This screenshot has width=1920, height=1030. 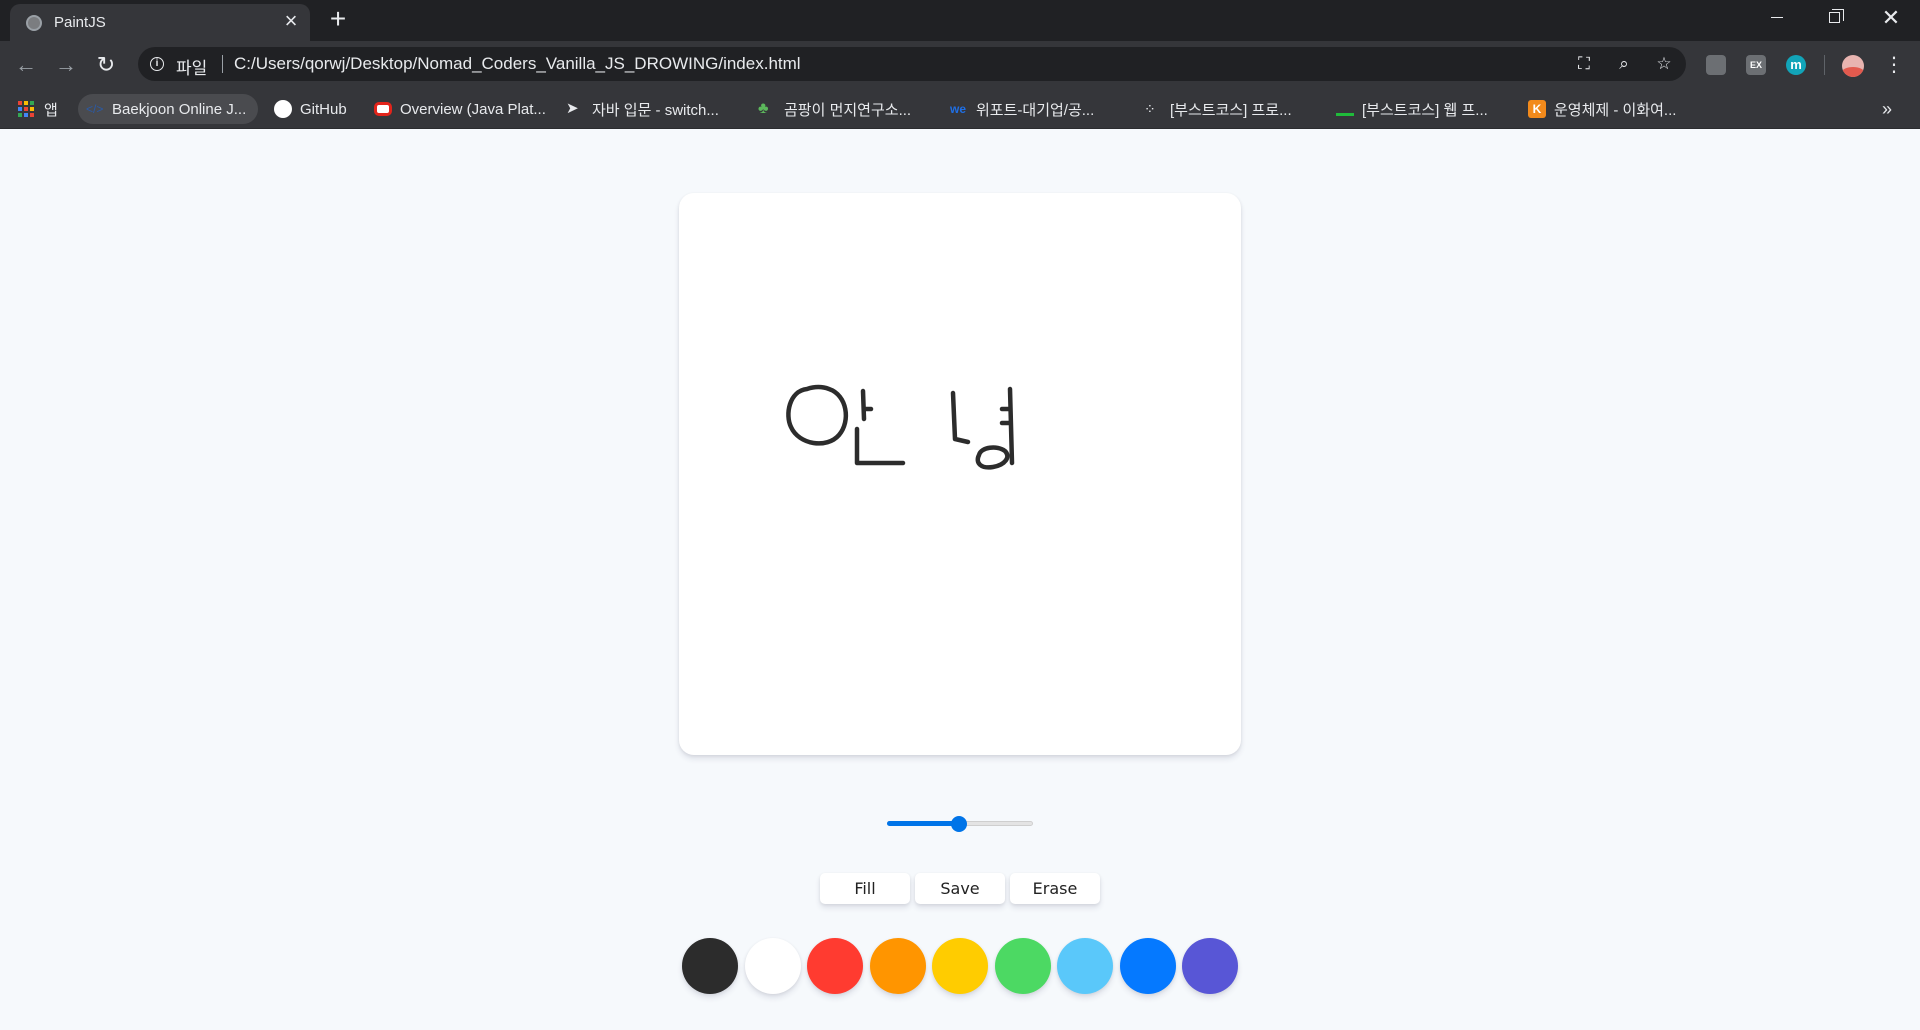 I want to click on scheme-label: 파일, so click(x=192, y=68).